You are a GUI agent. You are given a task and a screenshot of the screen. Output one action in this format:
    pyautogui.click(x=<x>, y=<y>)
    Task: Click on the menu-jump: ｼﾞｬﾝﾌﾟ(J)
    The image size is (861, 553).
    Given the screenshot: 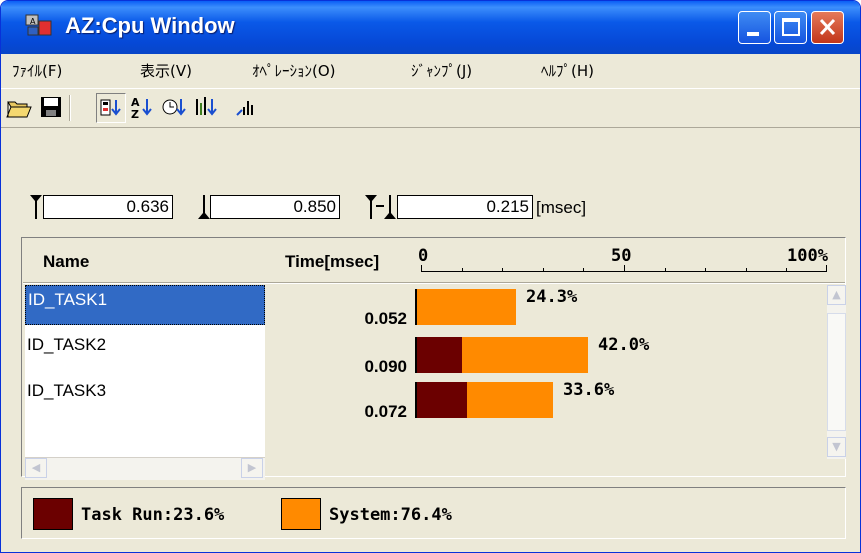 What is the action you would take?
    pyautogui.click(x=441, y=70)
    